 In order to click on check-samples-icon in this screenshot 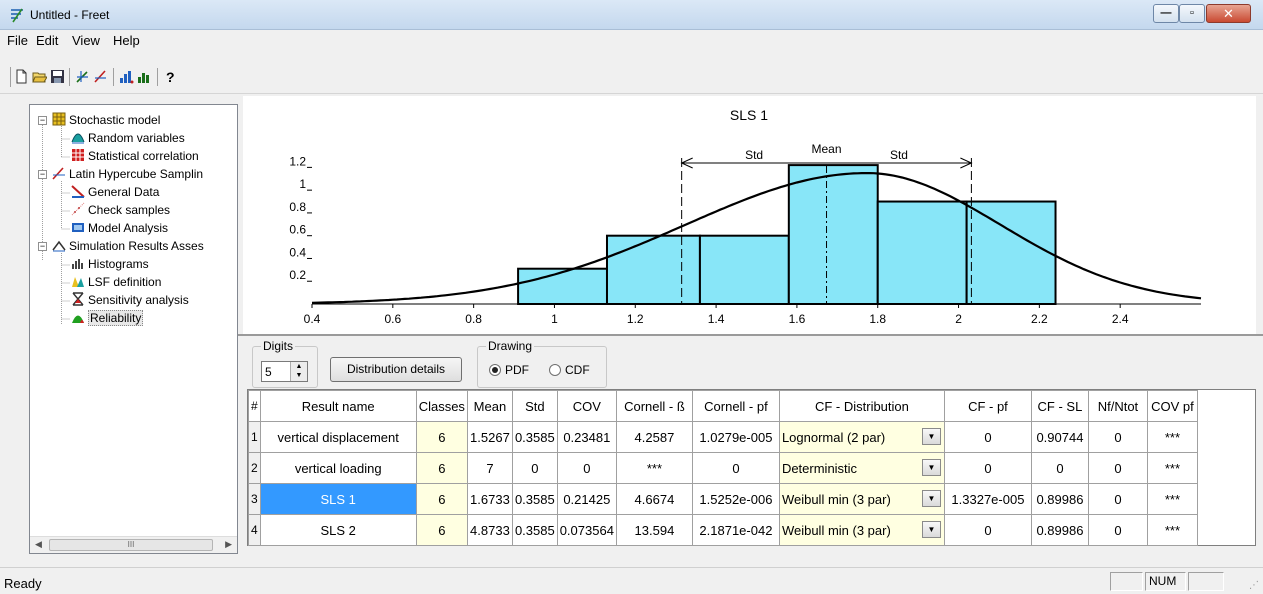, I will do `click(100, 76)`.